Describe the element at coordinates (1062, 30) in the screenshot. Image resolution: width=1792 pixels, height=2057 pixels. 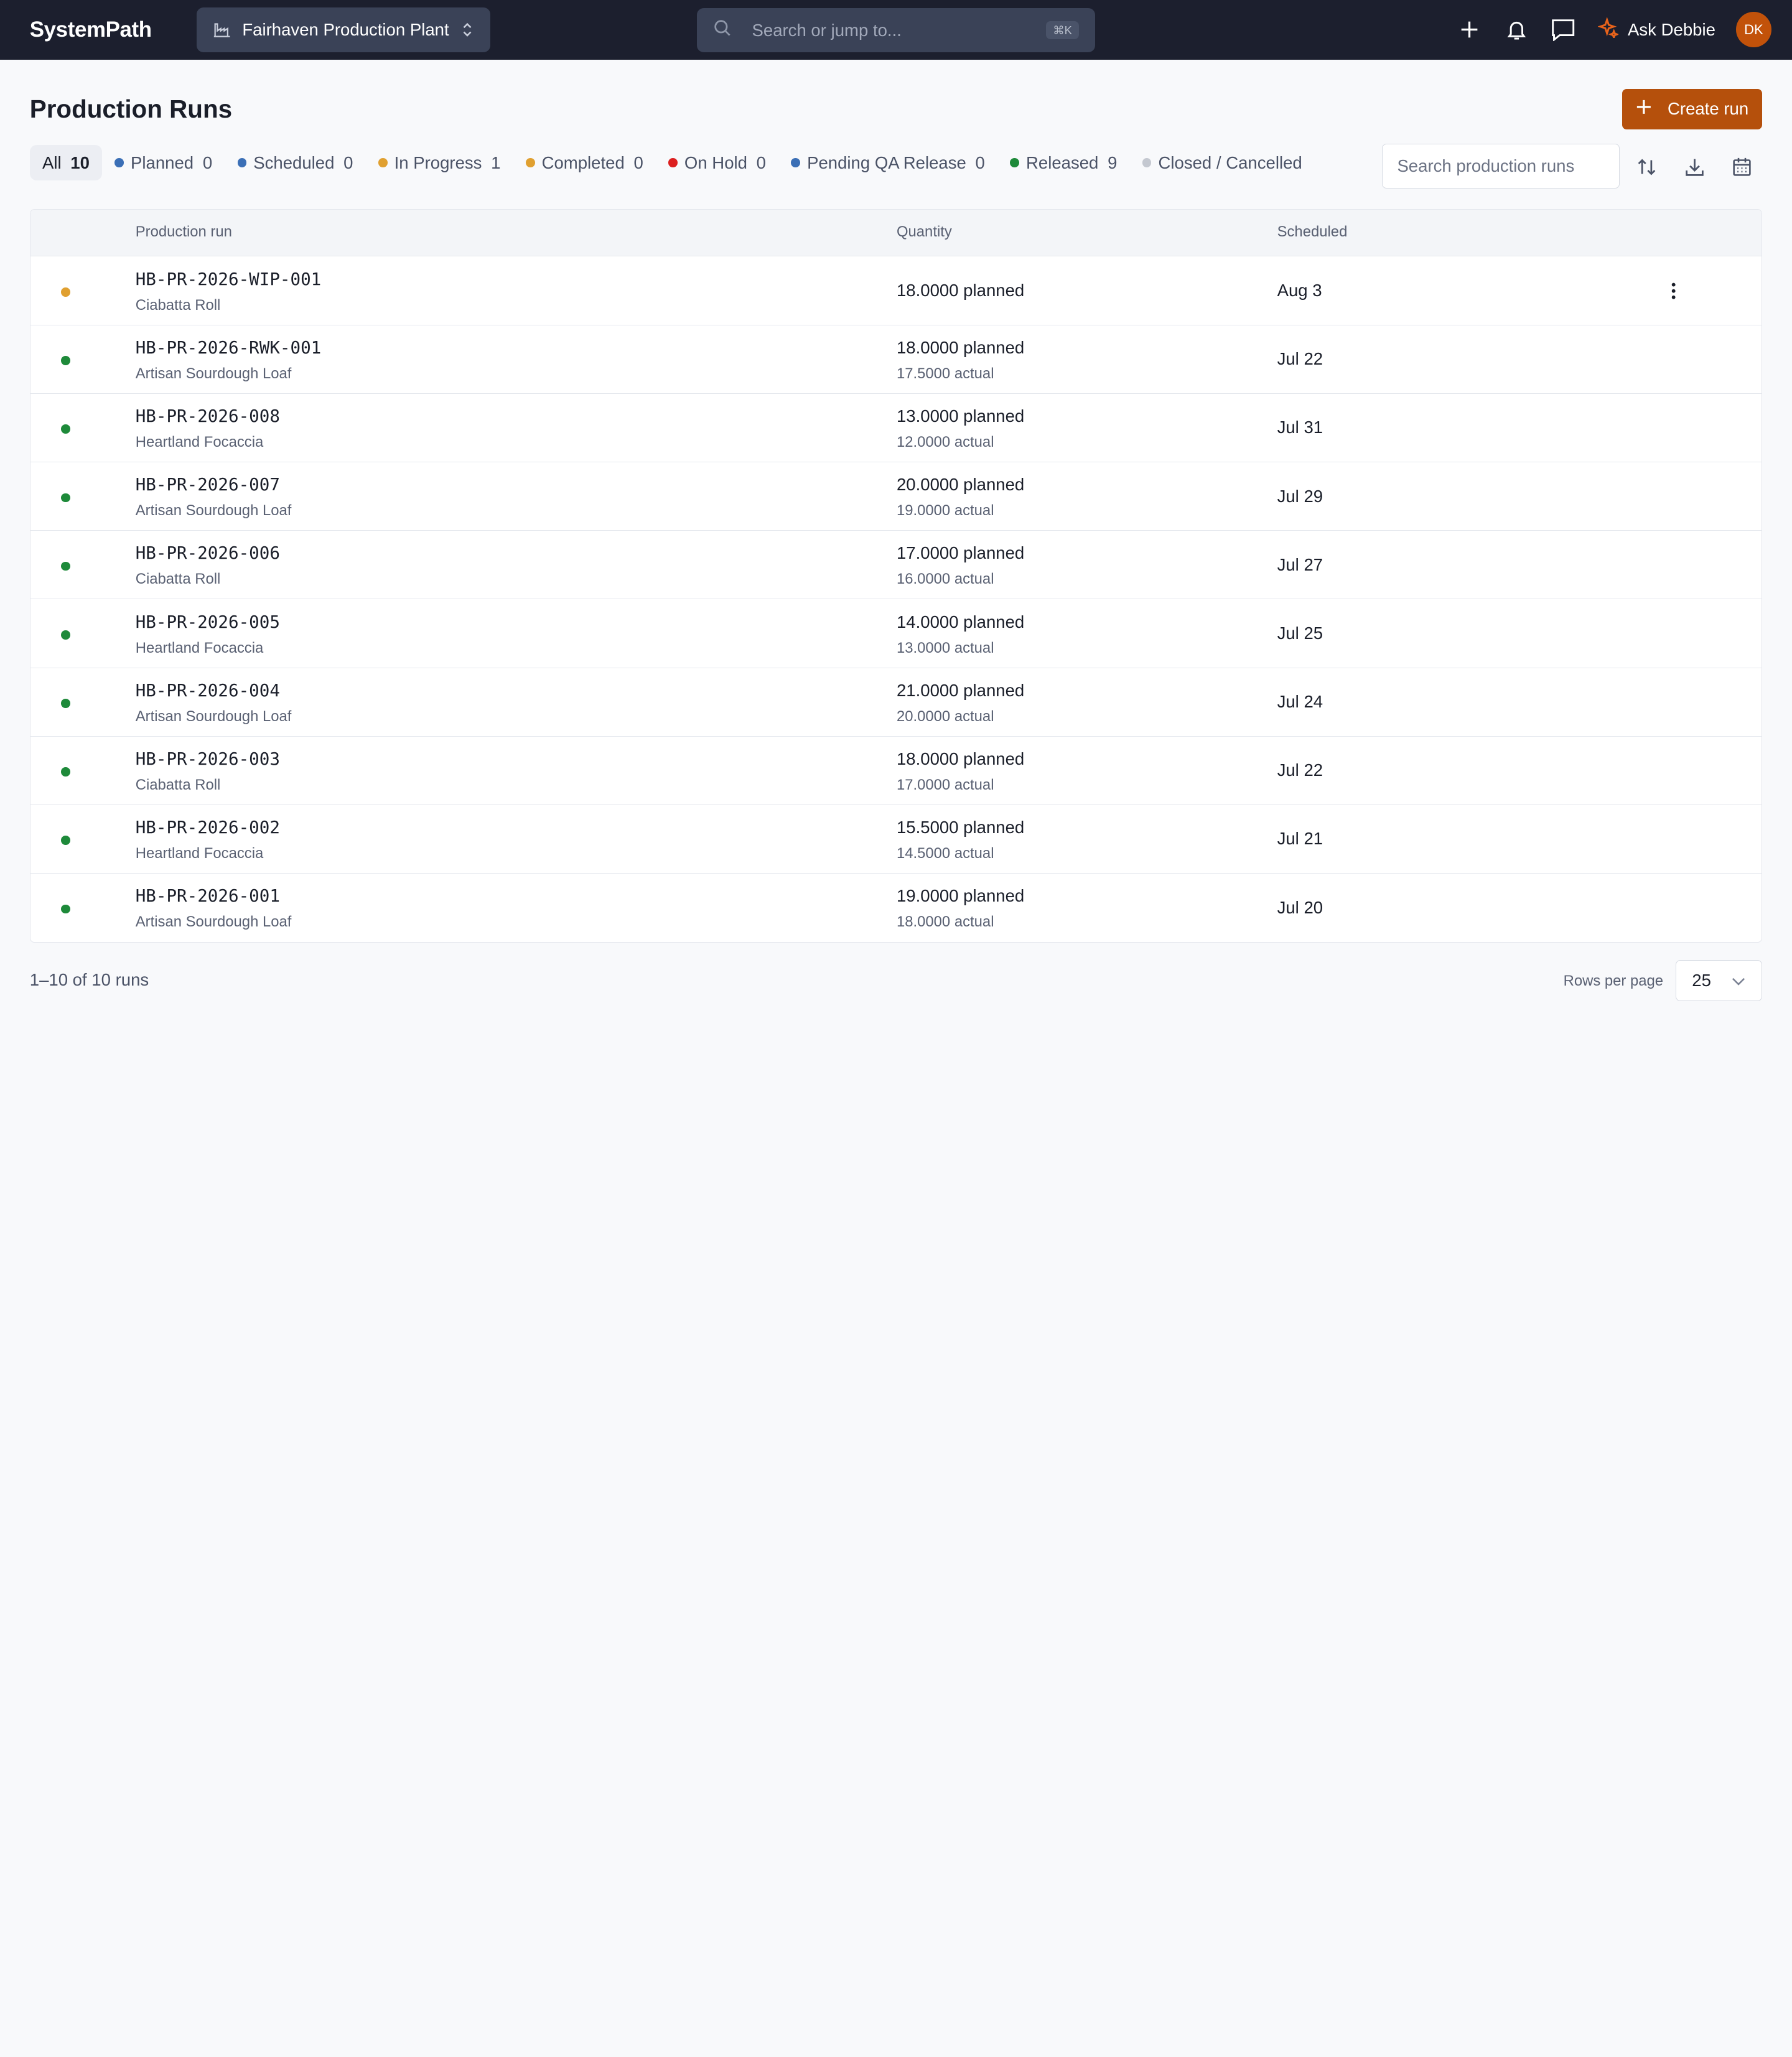
I see `shortcut-hint: ⌘K` at that location.